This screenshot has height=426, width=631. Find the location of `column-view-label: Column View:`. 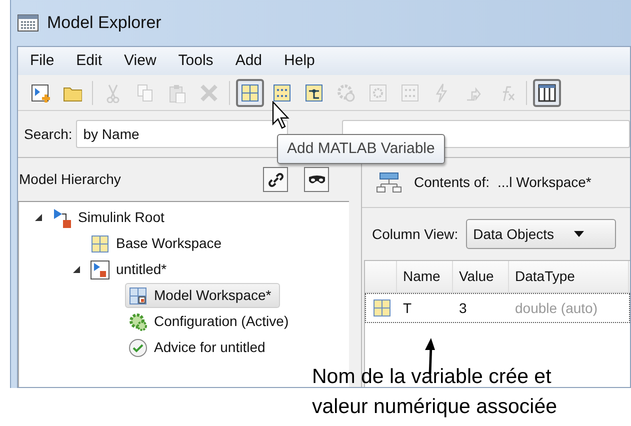

column-view-label: Column View: is located at coordinates (415, 234).